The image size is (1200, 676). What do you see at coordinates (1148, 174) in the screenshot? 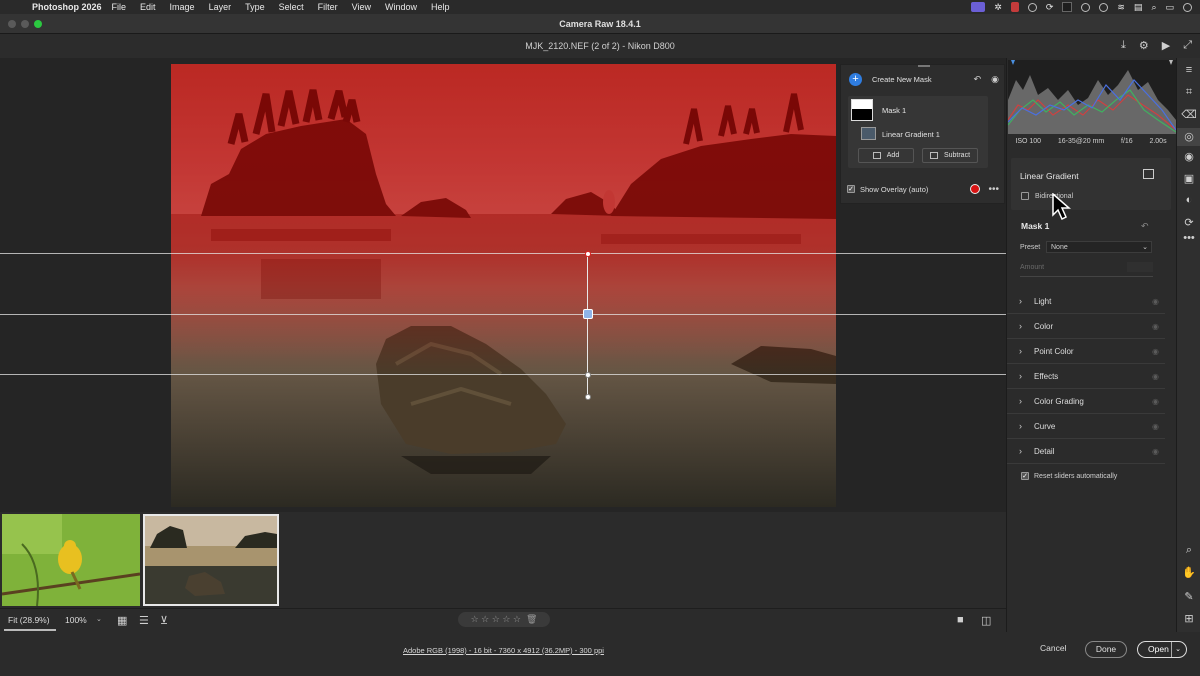
I see `invert-gradient-icon` at bounding box center [1148, 174].